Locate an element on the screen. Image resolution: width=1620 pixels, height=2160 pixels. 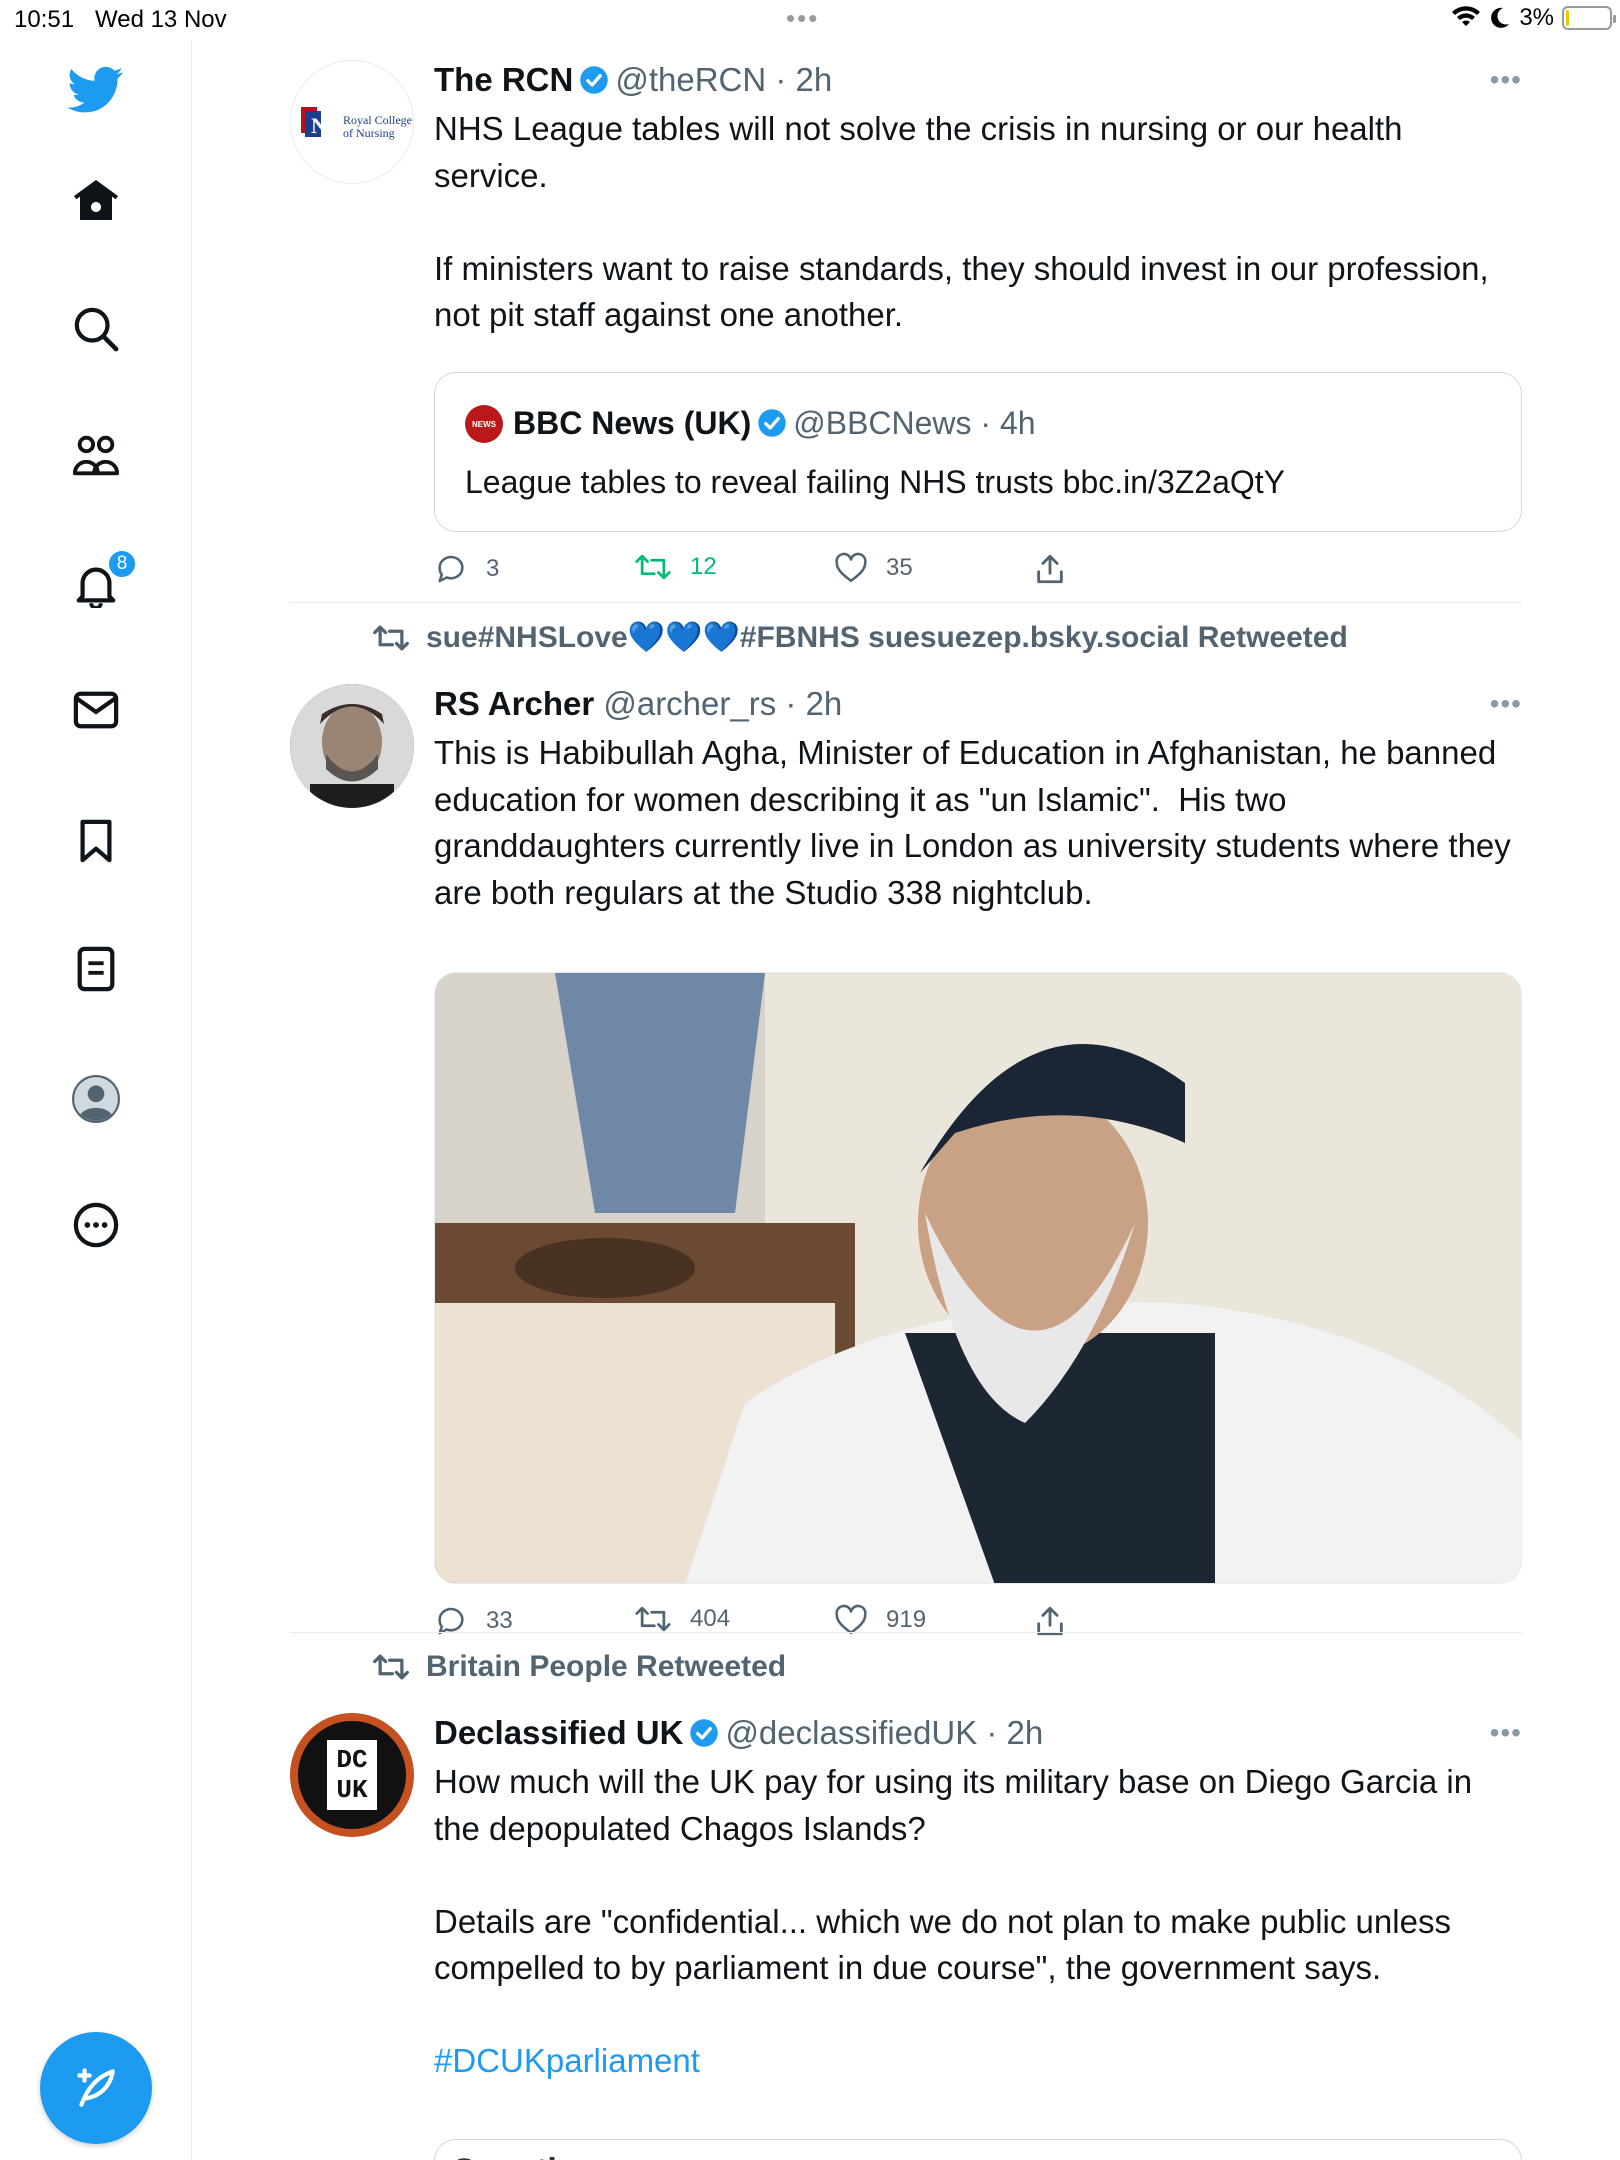
sidebar-item-twitter is located at coordinates (96, 90).